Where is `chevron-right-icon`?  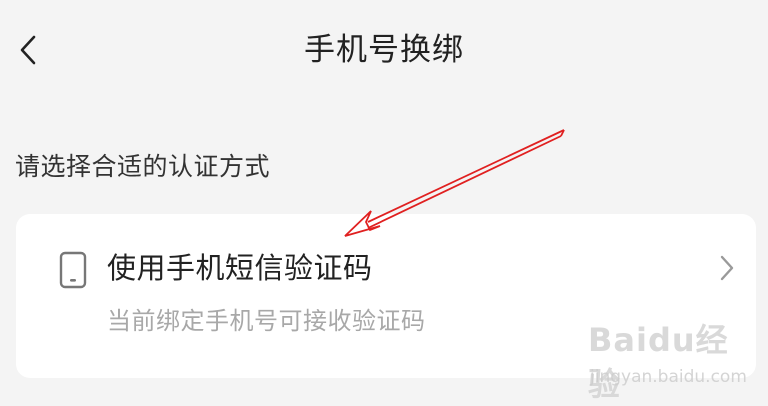
chevron-right-icon is located at coordinates (727, 268).